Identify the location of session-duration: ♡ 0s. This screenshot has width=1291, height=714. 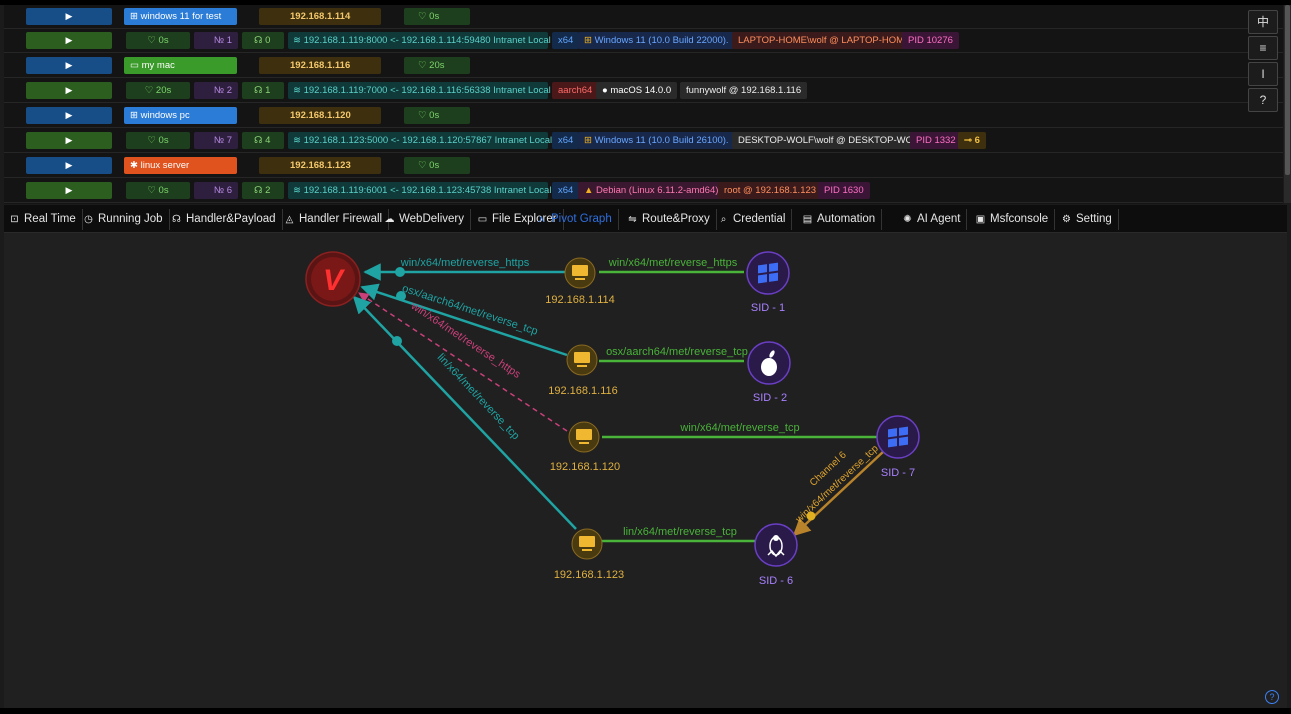
(158, 190).